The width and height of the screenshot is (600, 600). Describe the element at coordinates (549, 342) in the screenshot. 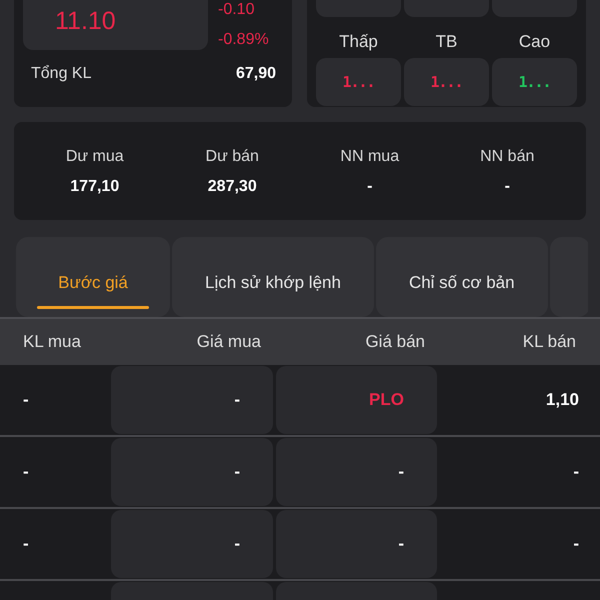

I see `column-header: KL bán` at that location.